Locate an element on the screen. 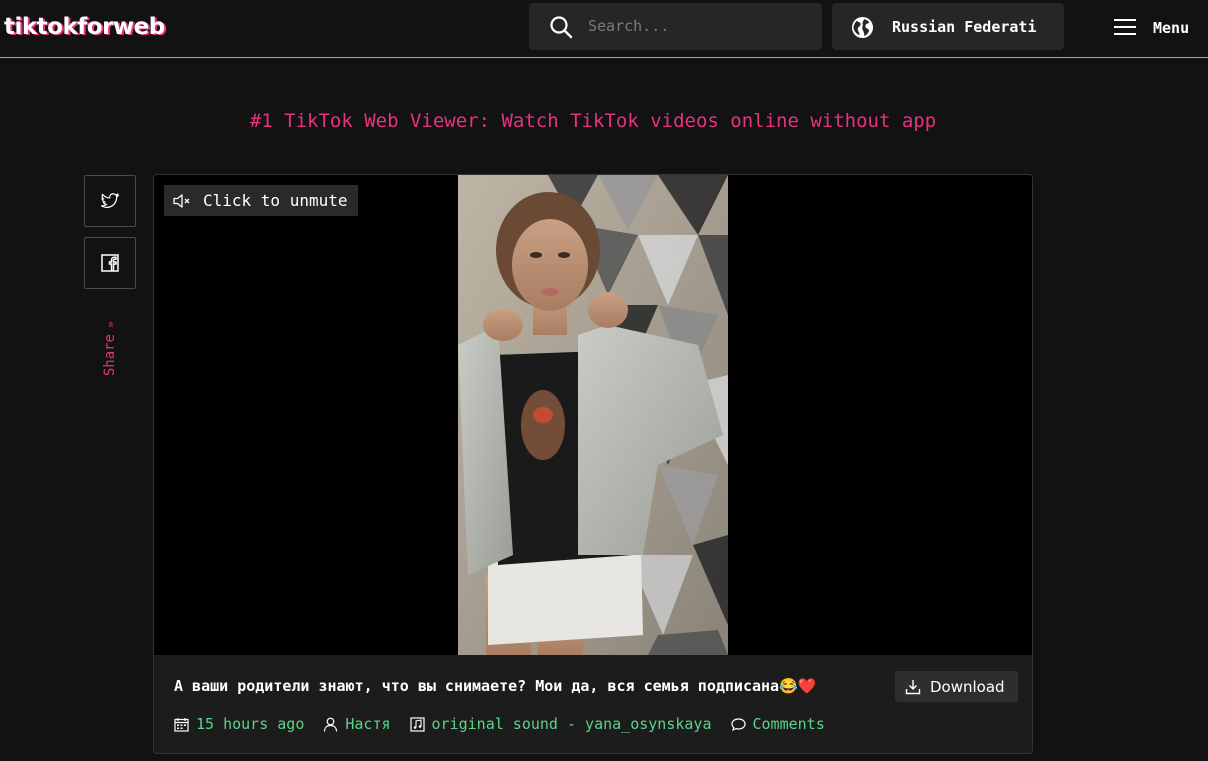 The width and height of the screenshot is (1208, 761). search-input is located at coordinates (698, 26).